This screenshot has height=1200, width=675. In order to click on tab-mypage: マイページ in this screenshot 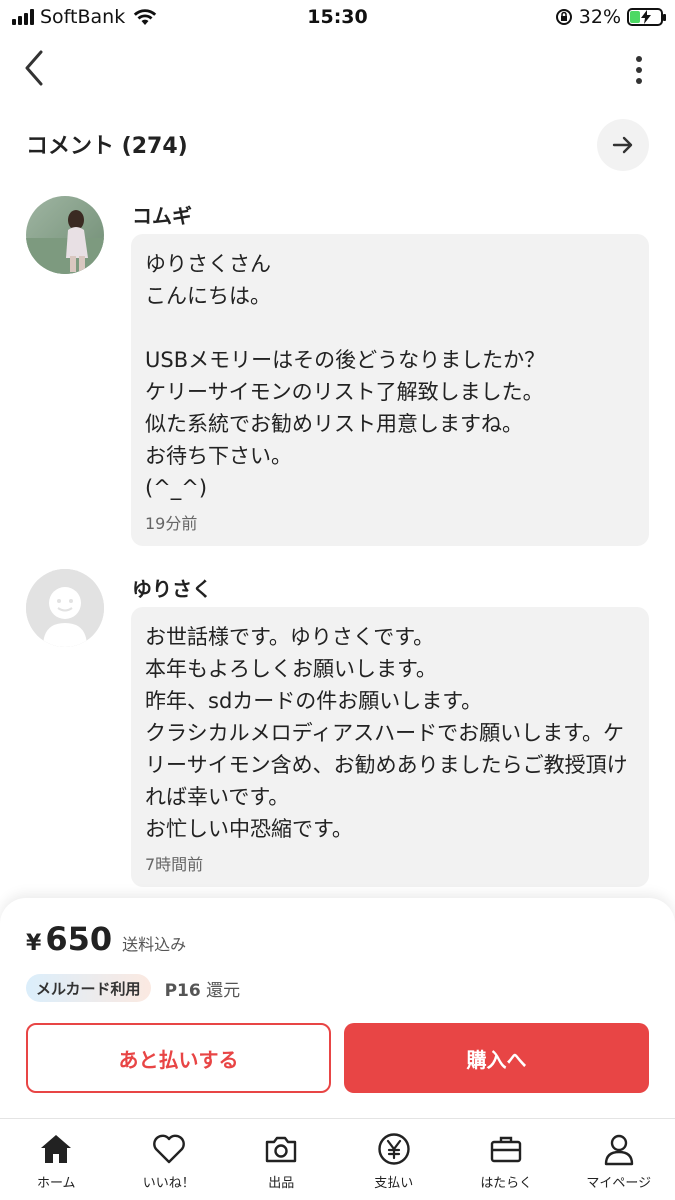, I will do `click(619, 1159)`.